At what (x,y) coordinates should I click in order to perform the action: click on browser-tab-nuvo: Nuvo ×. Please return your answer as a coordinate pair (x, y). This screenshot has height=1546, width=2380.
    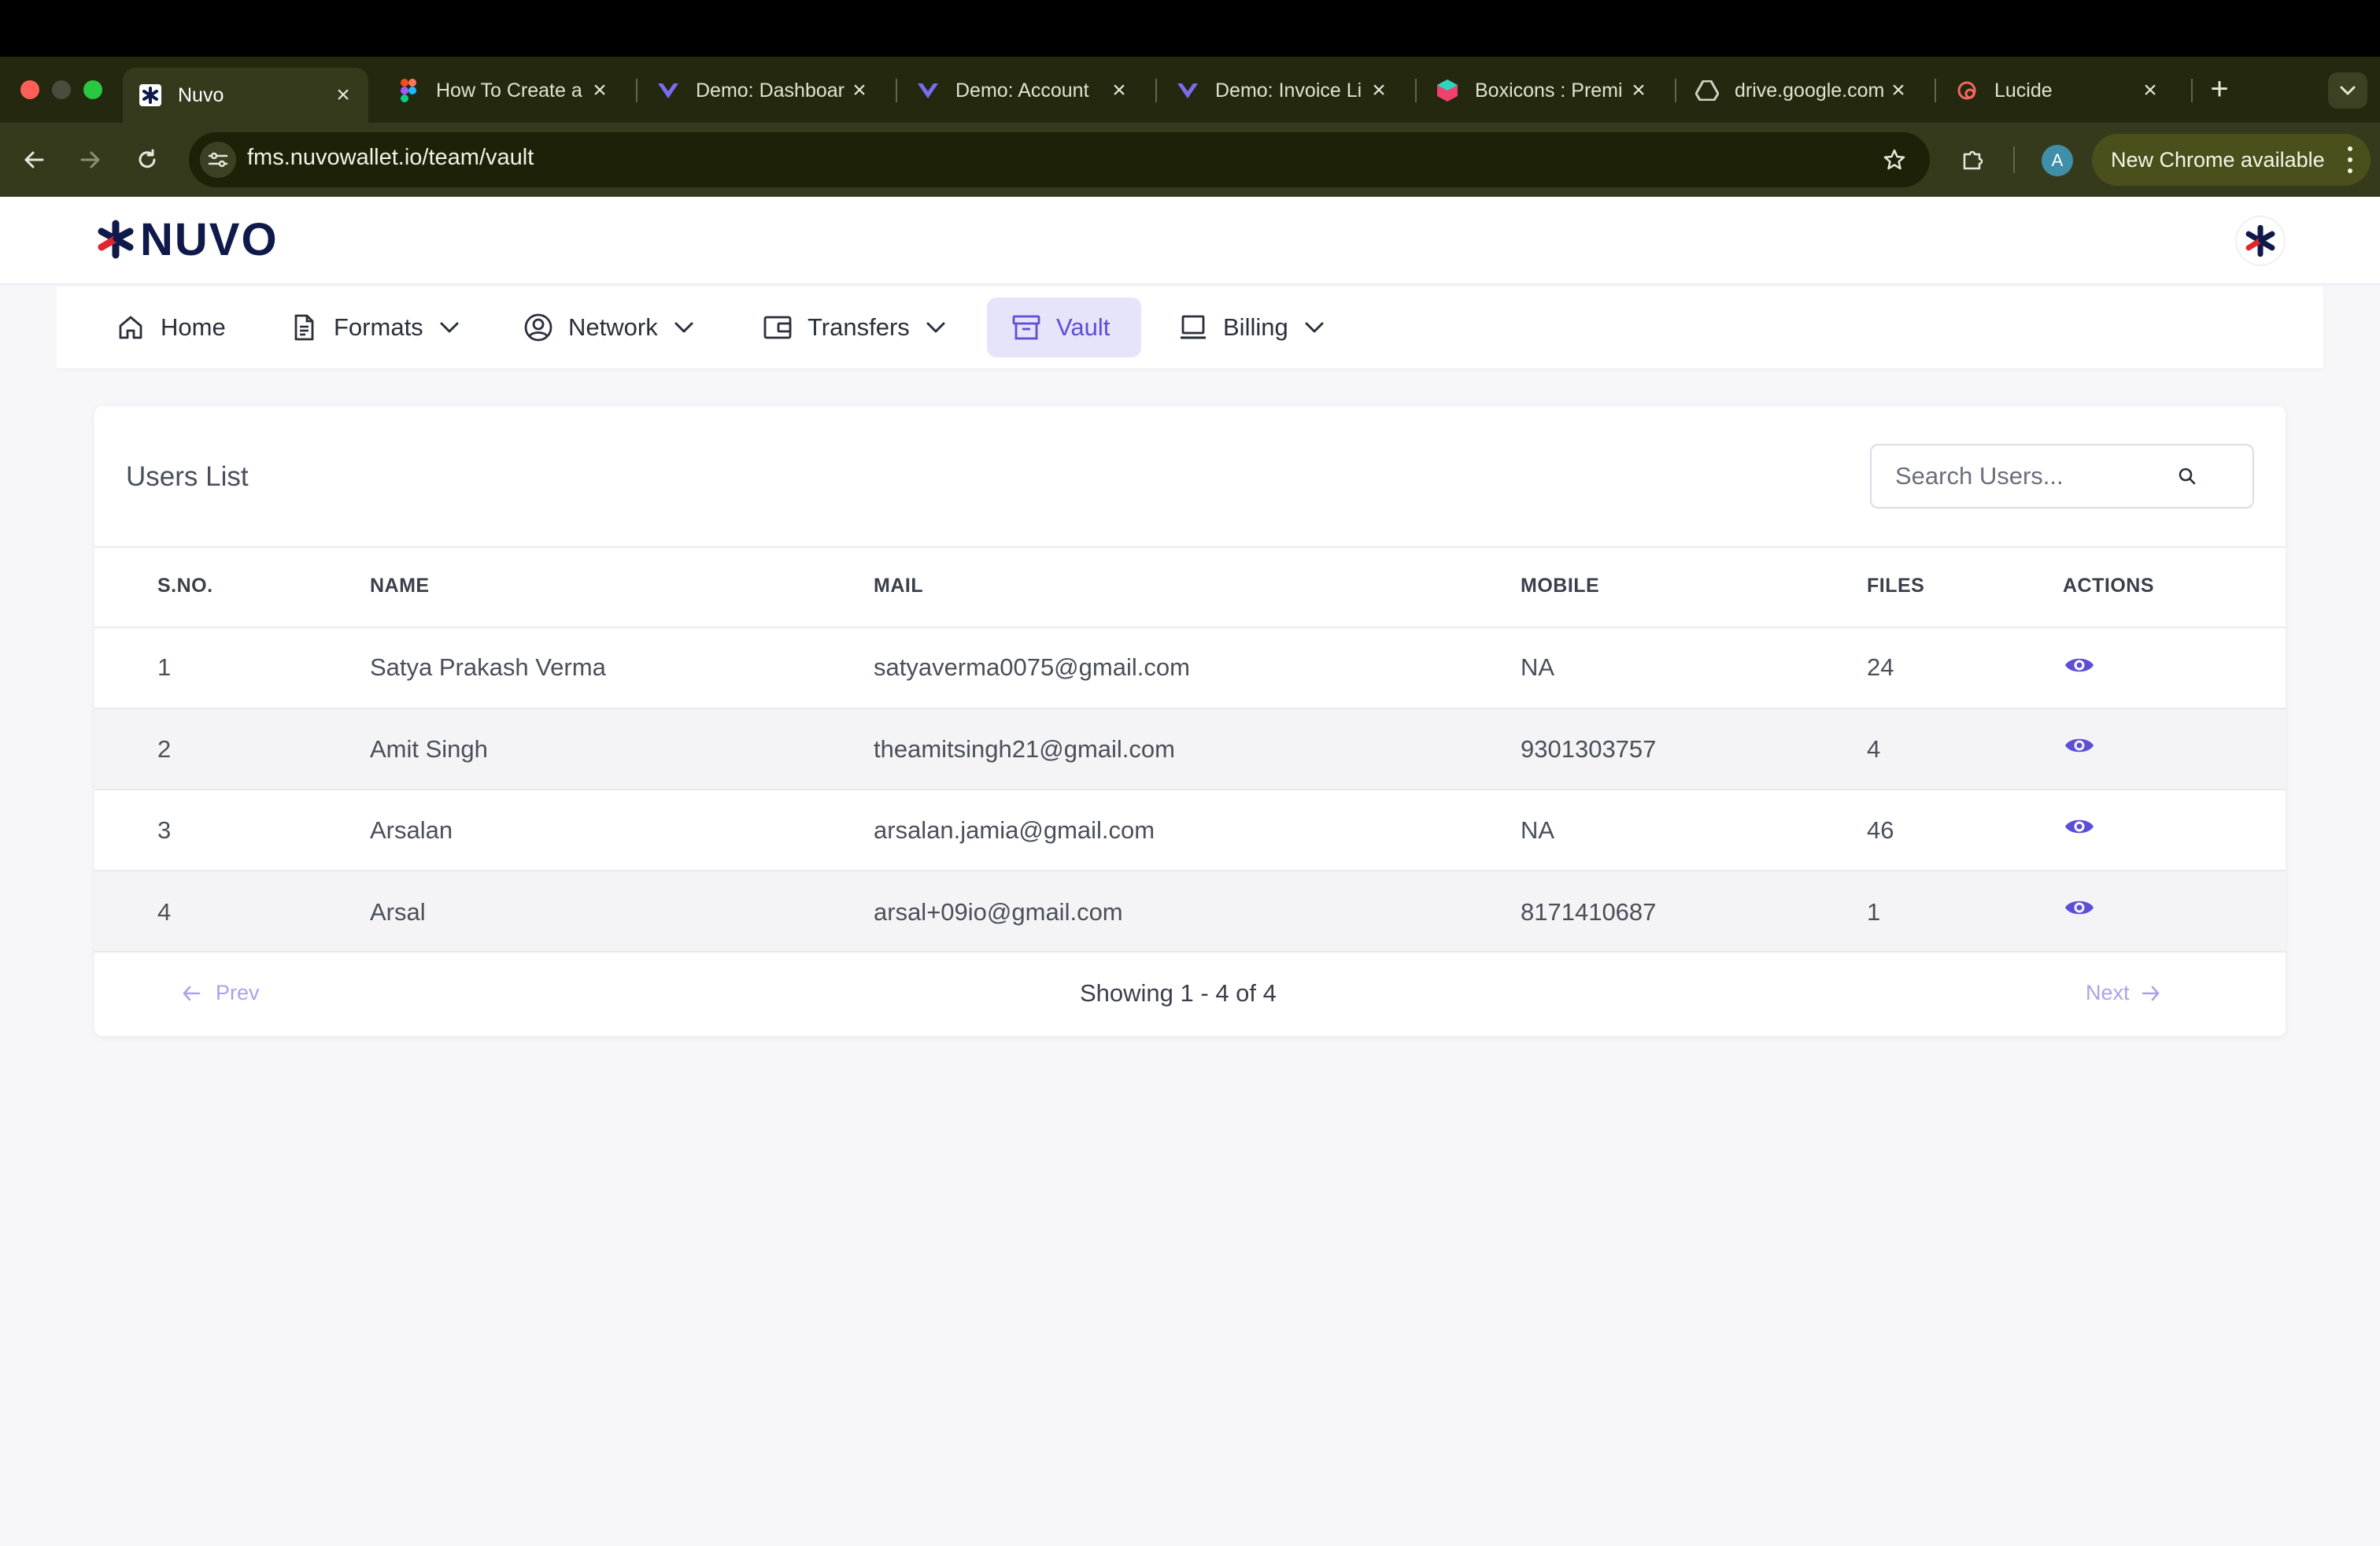
    Looking at the image, I should click on (246, 96).